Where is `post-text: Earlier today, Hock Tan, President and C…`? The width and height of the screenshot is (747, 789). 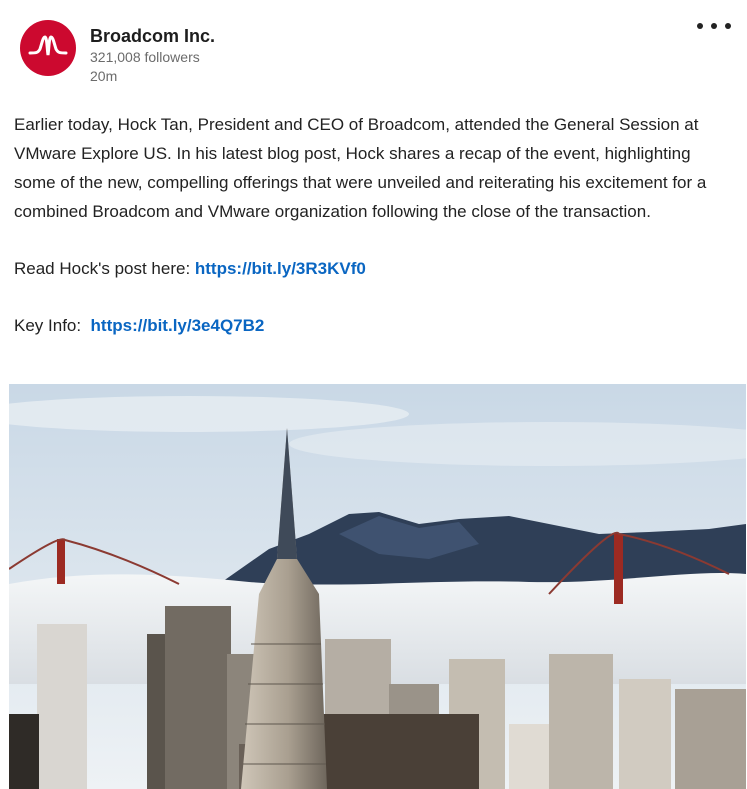
post-text: Earlier today, Hock Tan, President and C… is located at coordinates (360, 168).